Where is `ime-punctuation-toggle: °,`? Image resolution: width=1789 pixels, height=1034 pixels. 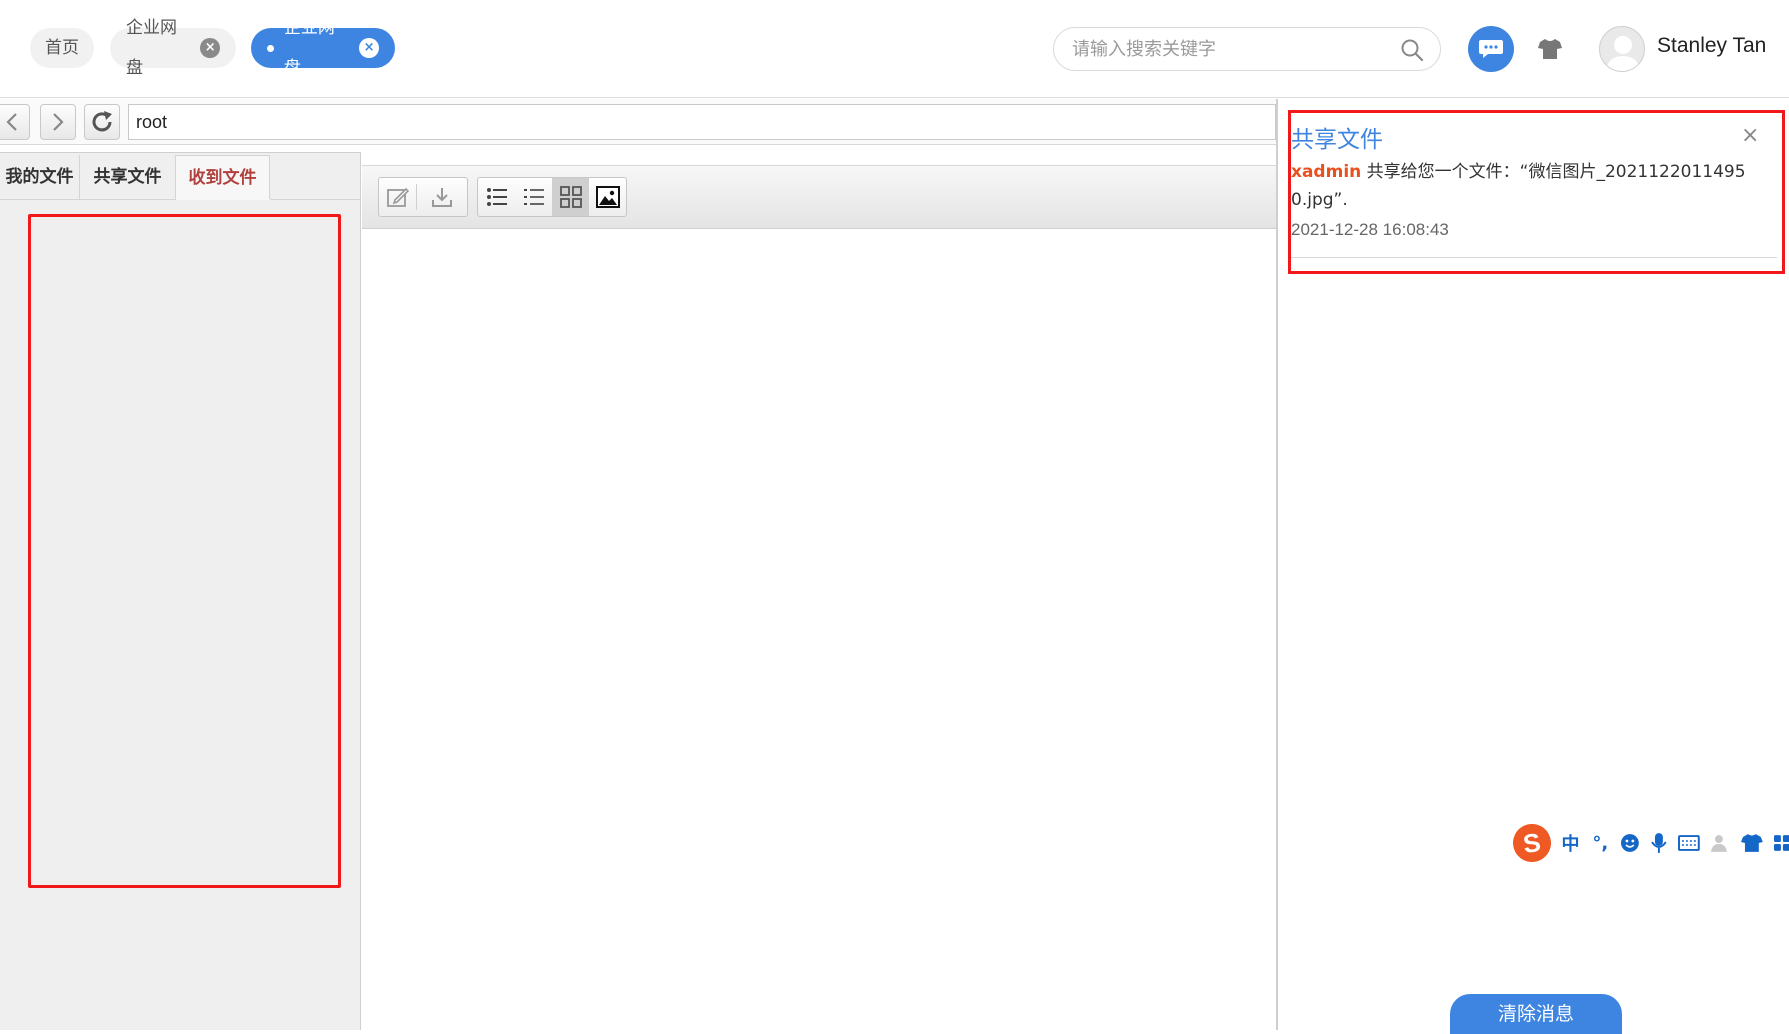 ime-punctuation-toggle: °, is located at coordinates (1600, 843).